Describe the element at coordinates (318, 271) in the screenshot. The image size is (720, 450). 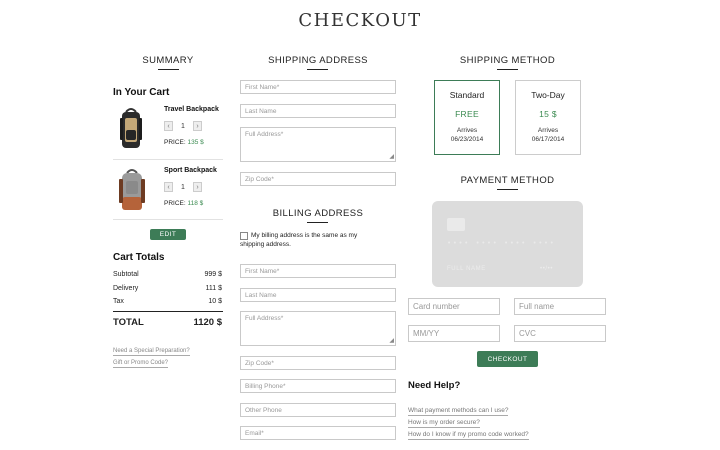
I see `billing-first-name-input: First Name*` at that location.